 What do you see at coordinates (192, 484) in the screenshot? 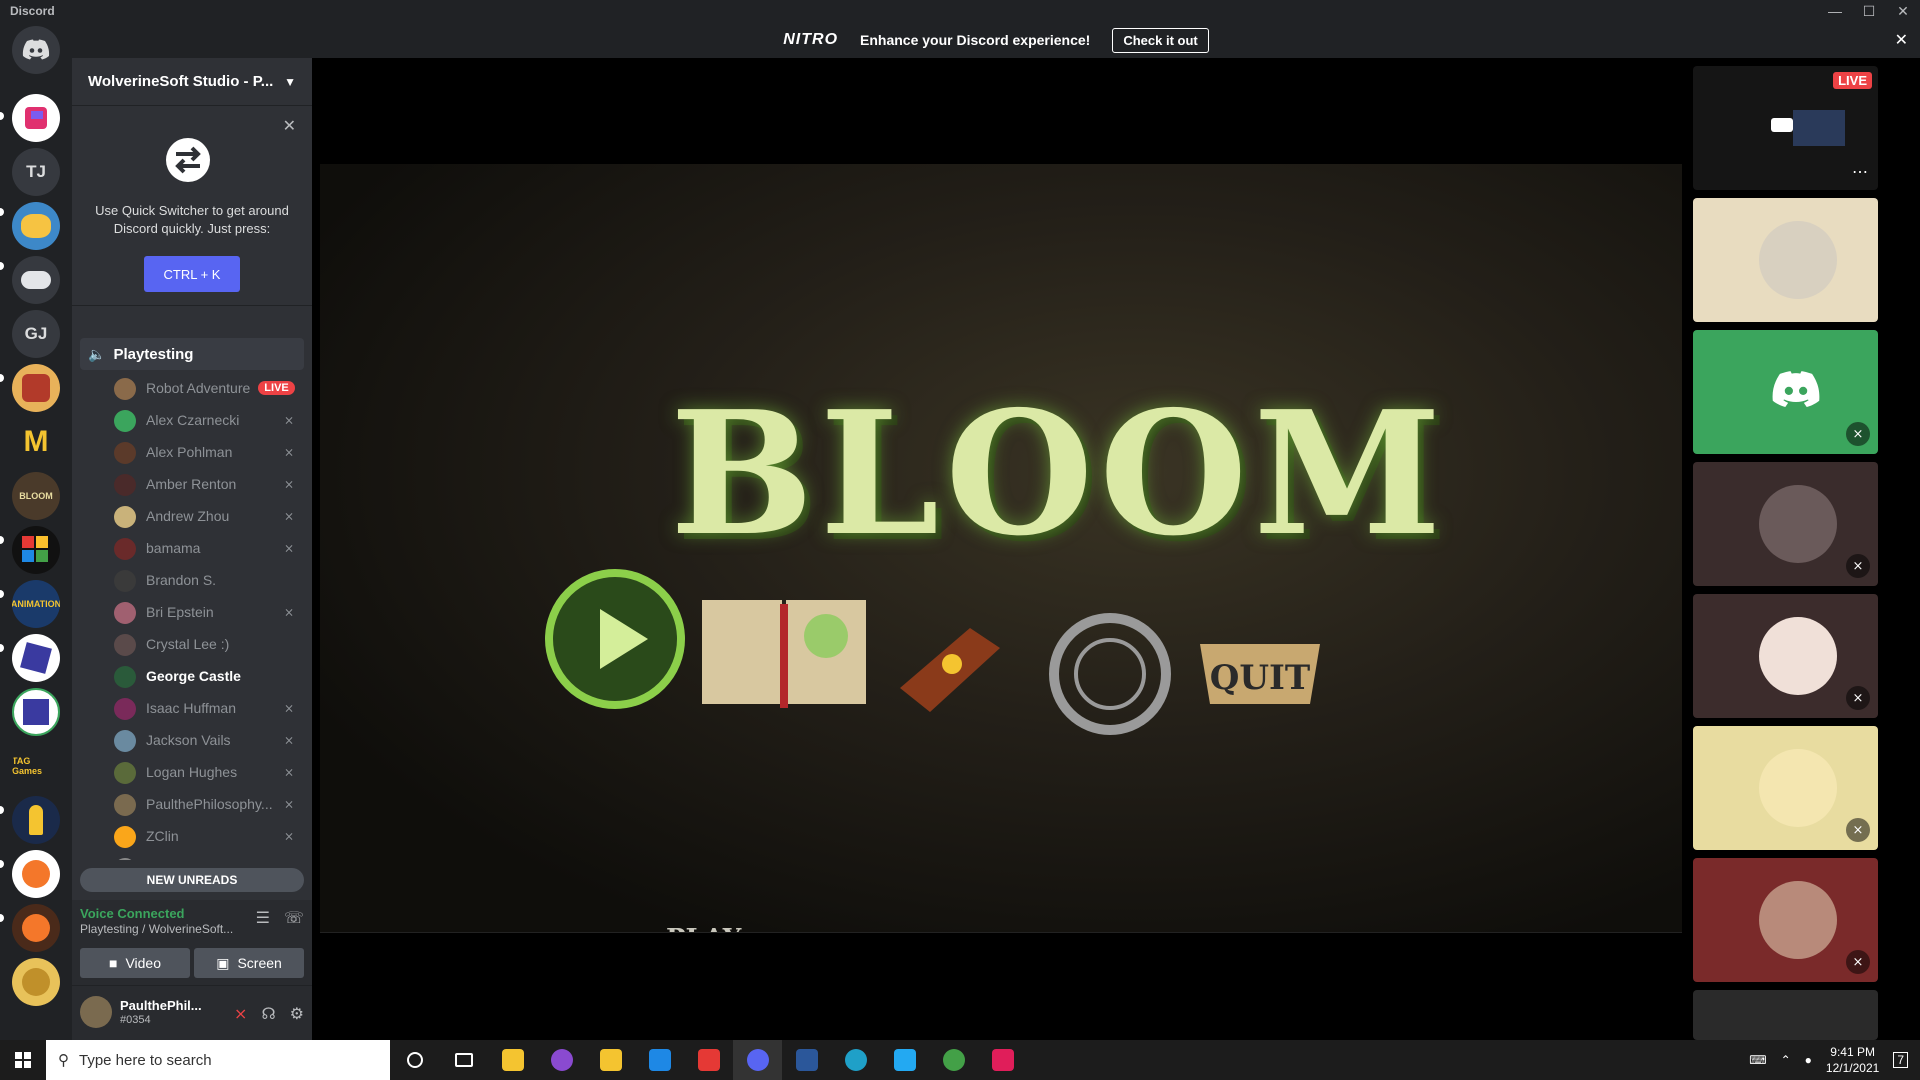
I see `voice-member: Amber Renton ⨯` at bounding box center [192, 484].